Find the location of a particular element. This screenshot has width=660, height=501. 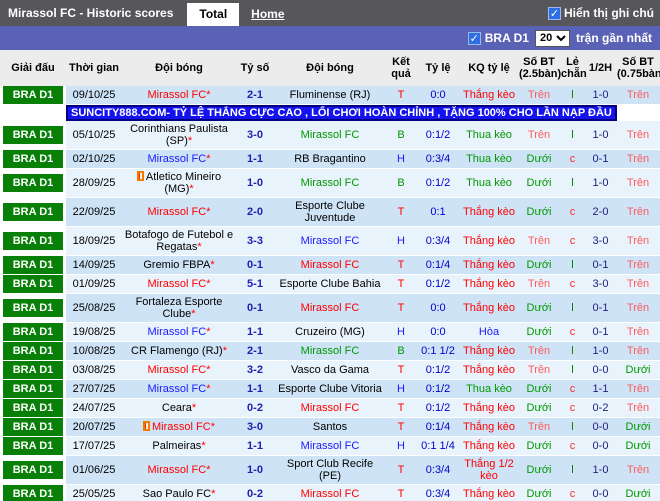

match-date: 14/09/25 is located at coordinates (94, 265).